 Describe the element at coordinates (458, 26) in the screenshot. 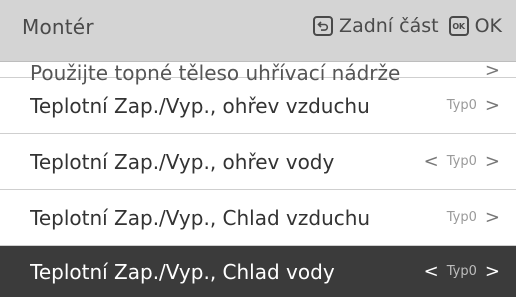

I see `ok-button-icon: OK` at that location.